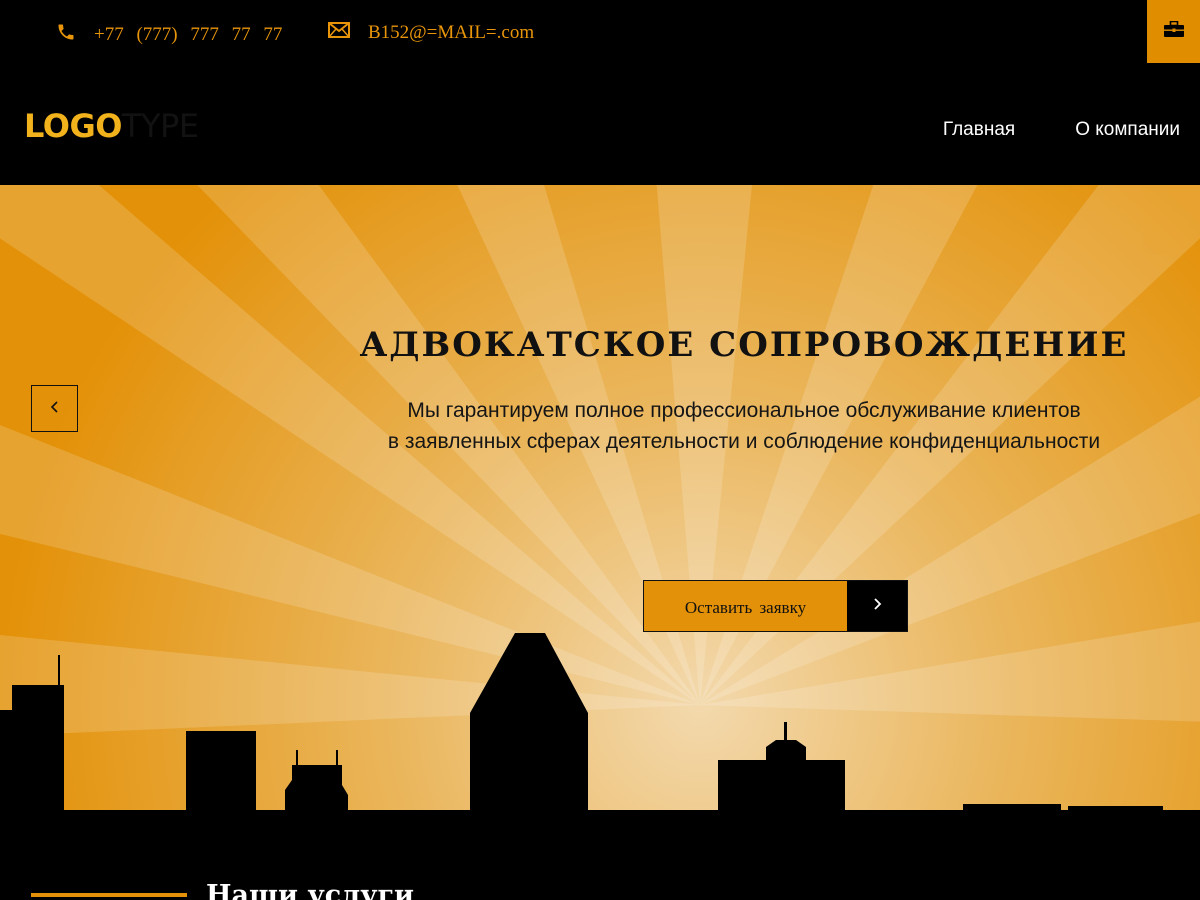 The width and height of the screenshot is (1200, 900). What do you see at coordinates (979, 130) in the screenshot?
I see `nav-item-home: Главная` at bounding box center [979, 130].